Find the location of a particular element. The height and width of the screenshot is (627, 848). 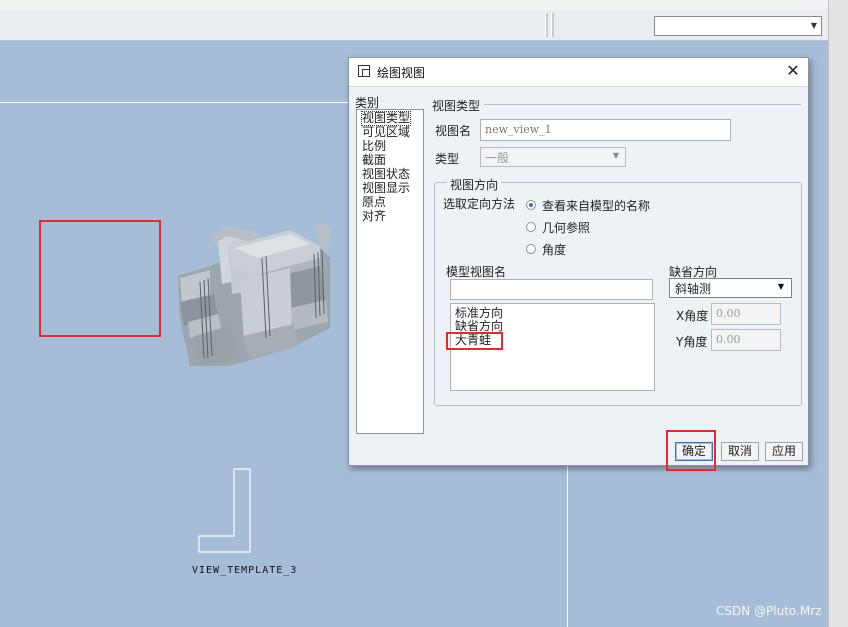

orientation-method-label: 选取定向方法 is located at coordinates (479, 204).